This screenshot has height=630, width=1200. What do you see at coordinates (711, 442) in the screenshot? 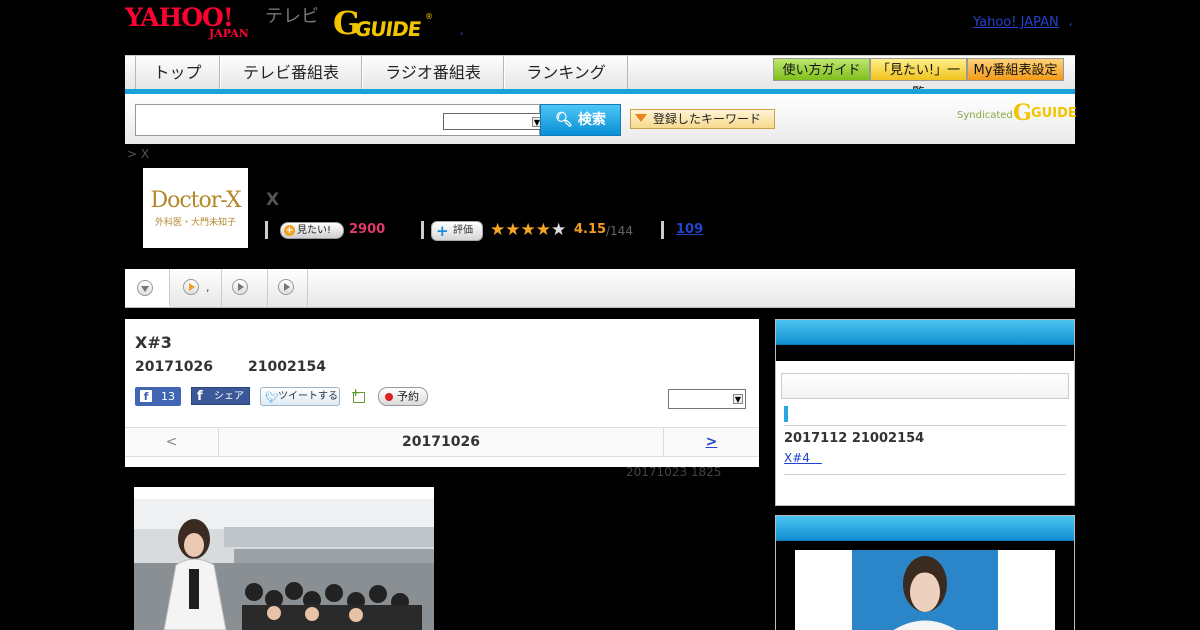
I see `pager-next-link: >` at bounding box center [711, 442].